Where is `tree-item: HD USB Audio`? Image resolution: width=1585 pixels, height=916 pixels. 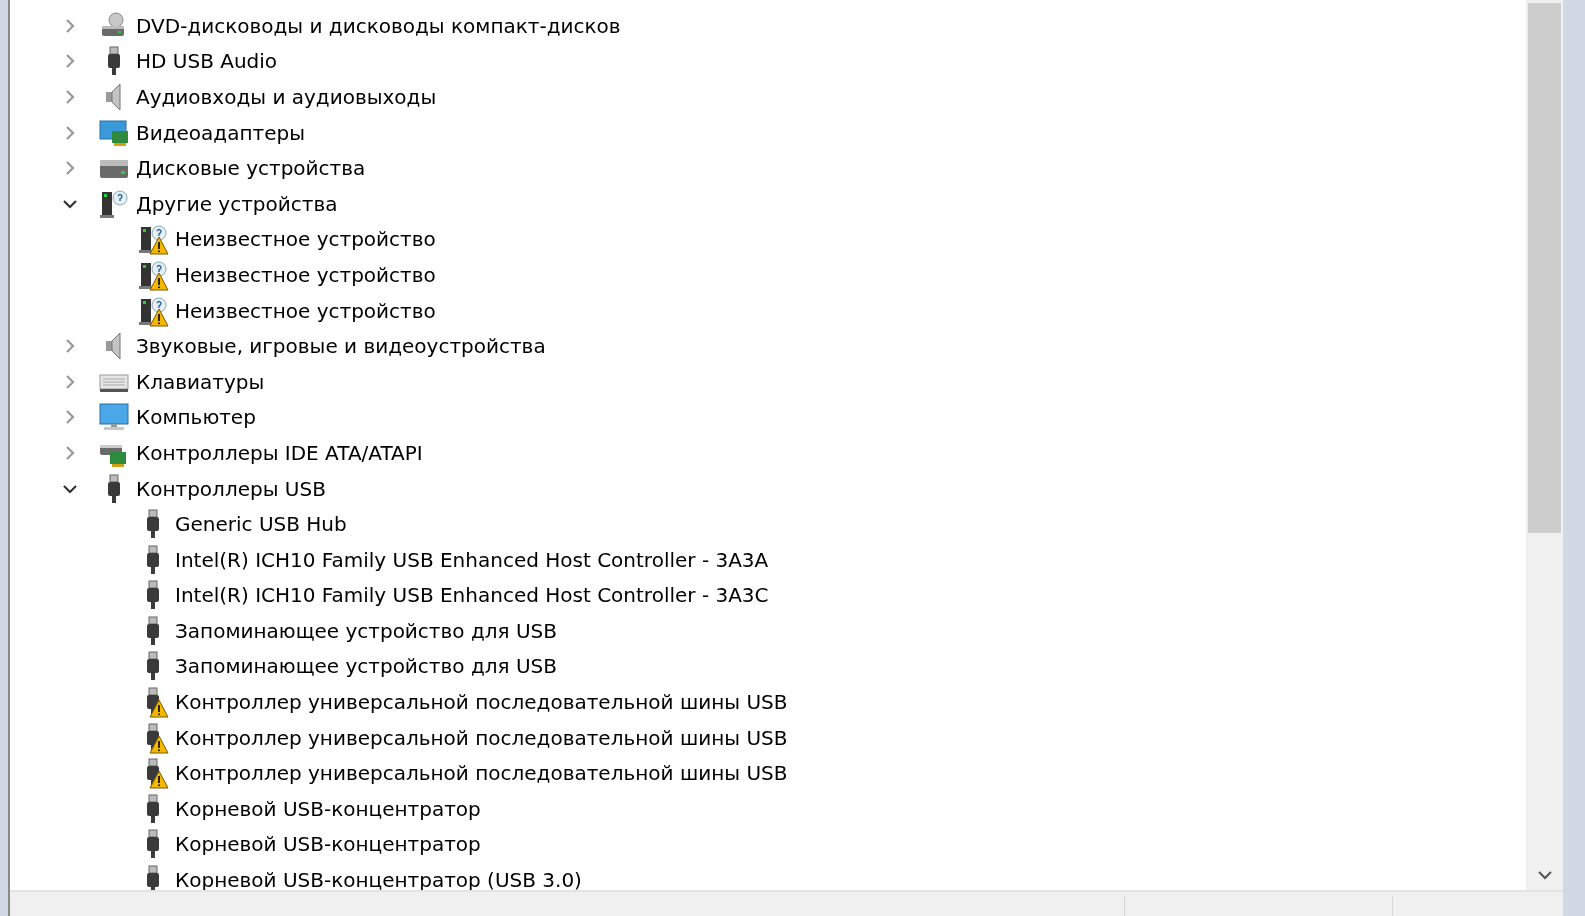 tree-item: HD USB Audio is located at coordinates (207, 61).